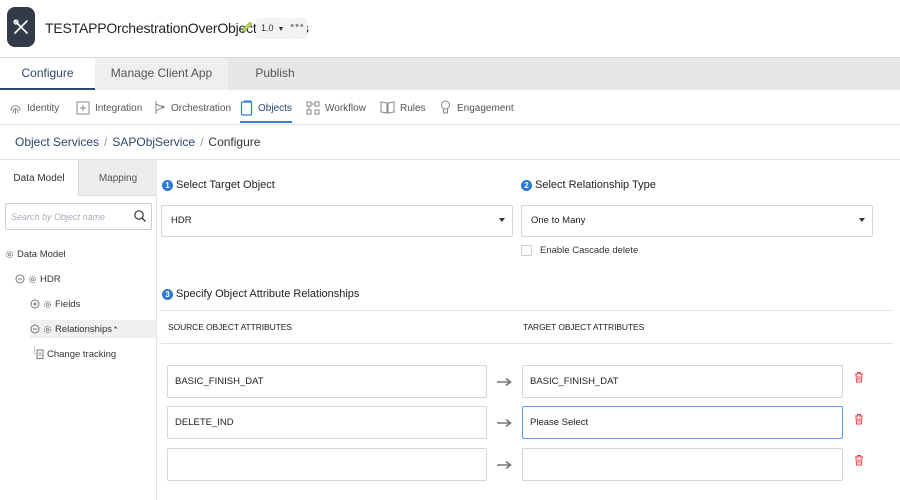 The image size is (900, 500). What do you see at coordinates (327, 464) in the screenshot?
I see `source-attribute-field` at bounding box center [327, 464].